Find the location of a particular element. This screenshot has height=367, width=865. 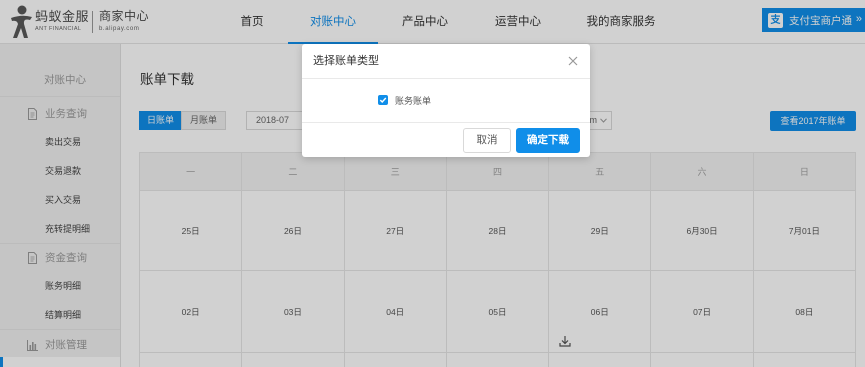

bill-type-checkbox is located at coordinates (383, 100).